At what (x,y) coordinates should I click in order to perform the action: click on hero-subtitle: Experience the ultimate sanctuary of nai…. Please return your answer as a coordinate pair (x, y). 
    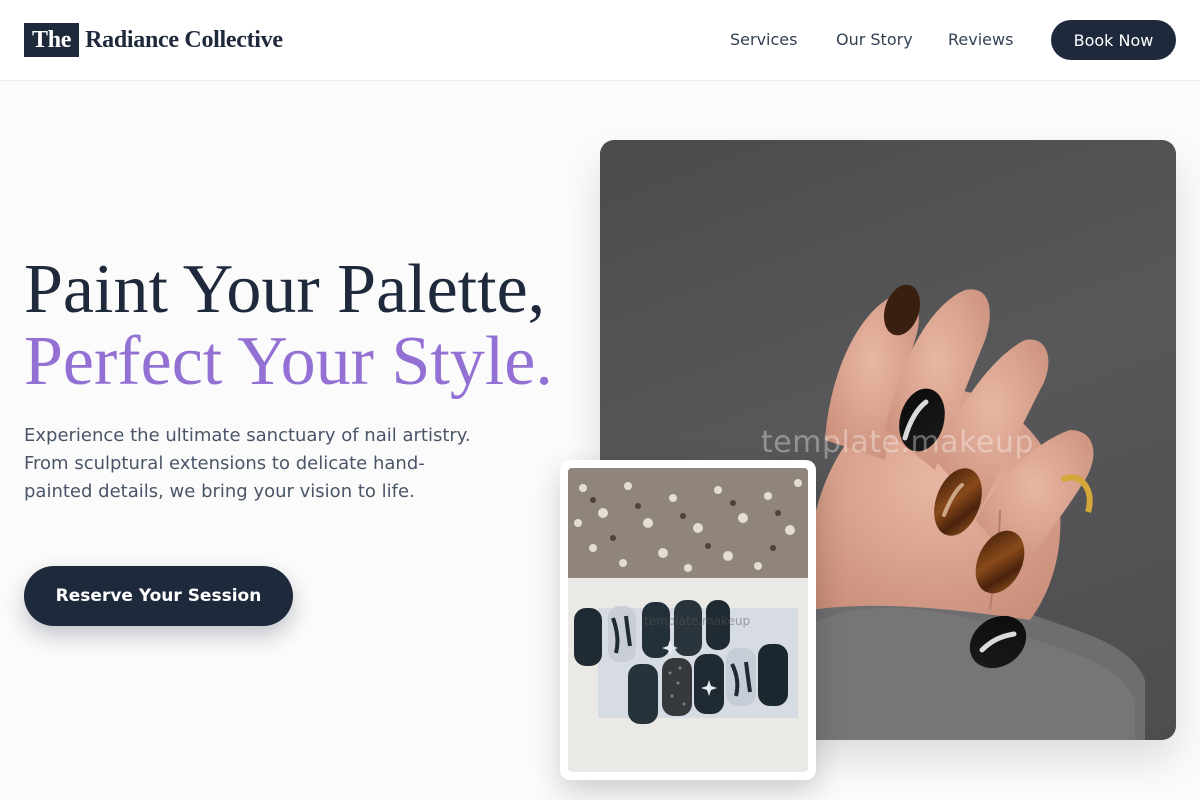
    Looking at the image, I should click on (247, 463).